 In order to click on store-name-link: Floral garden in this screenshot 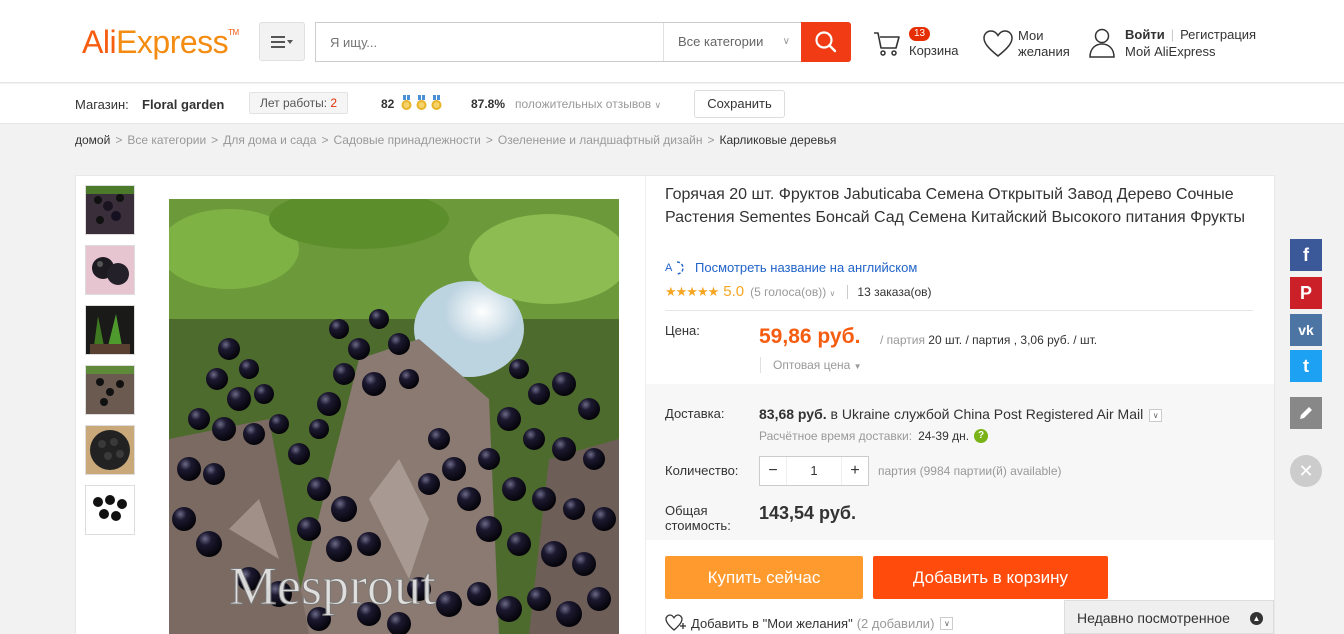, I will do `click(183, 104)`.